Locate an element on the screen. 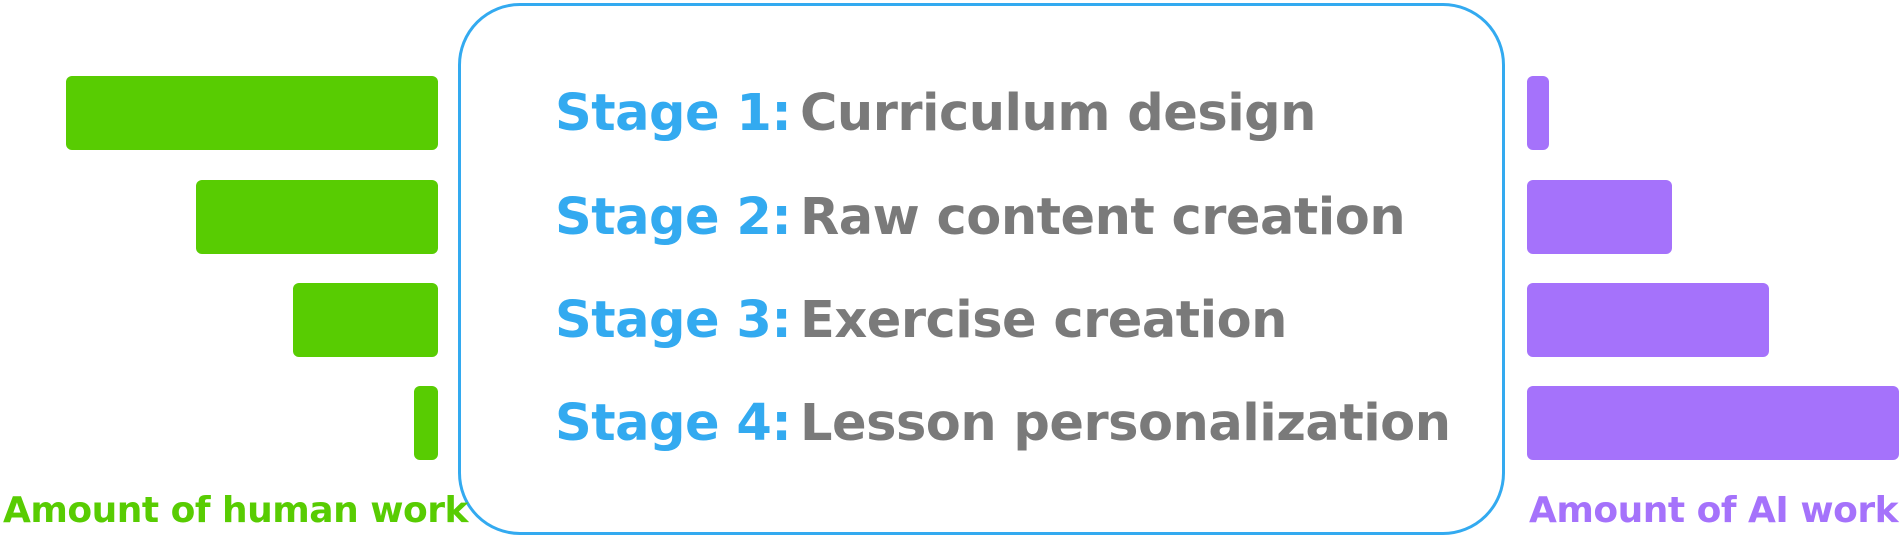 The image size is (1902, 539). stage-number: Stage 1: is located at coordinates (673, 113).